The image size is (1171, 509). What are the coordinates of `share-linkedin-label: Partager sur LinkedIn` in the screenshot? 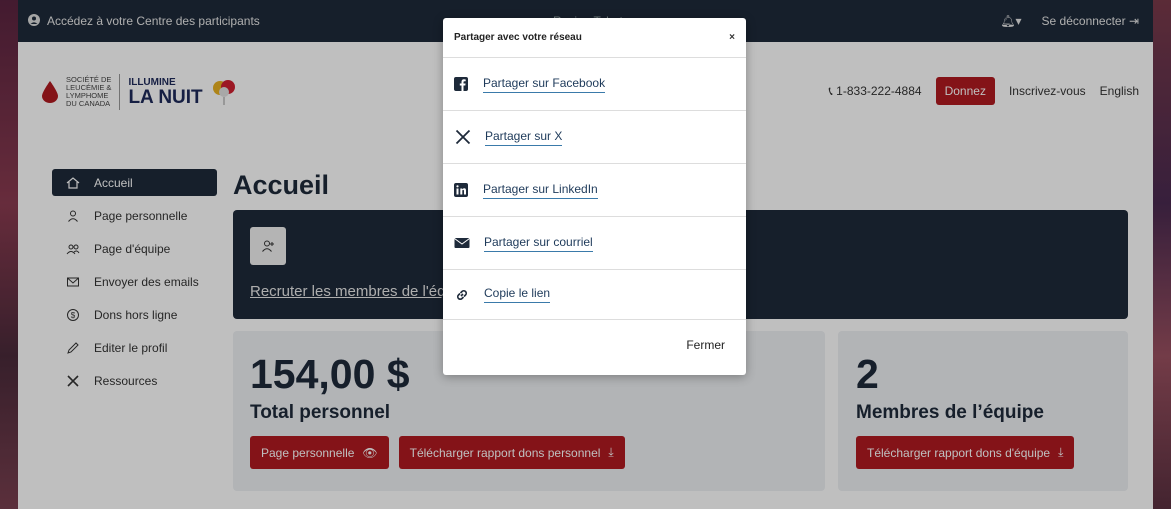 It's located at (540, 190).